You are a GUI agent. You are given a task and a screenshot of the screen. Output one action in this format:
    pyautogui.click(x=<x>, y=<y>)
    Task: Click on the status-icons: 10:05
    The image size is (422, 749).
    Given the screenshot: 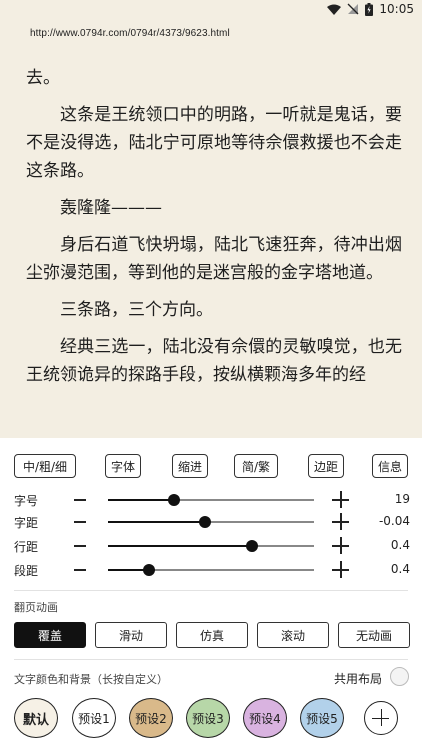 What is the action you would take?
    pyautogui.click(x=370, y=9)
    